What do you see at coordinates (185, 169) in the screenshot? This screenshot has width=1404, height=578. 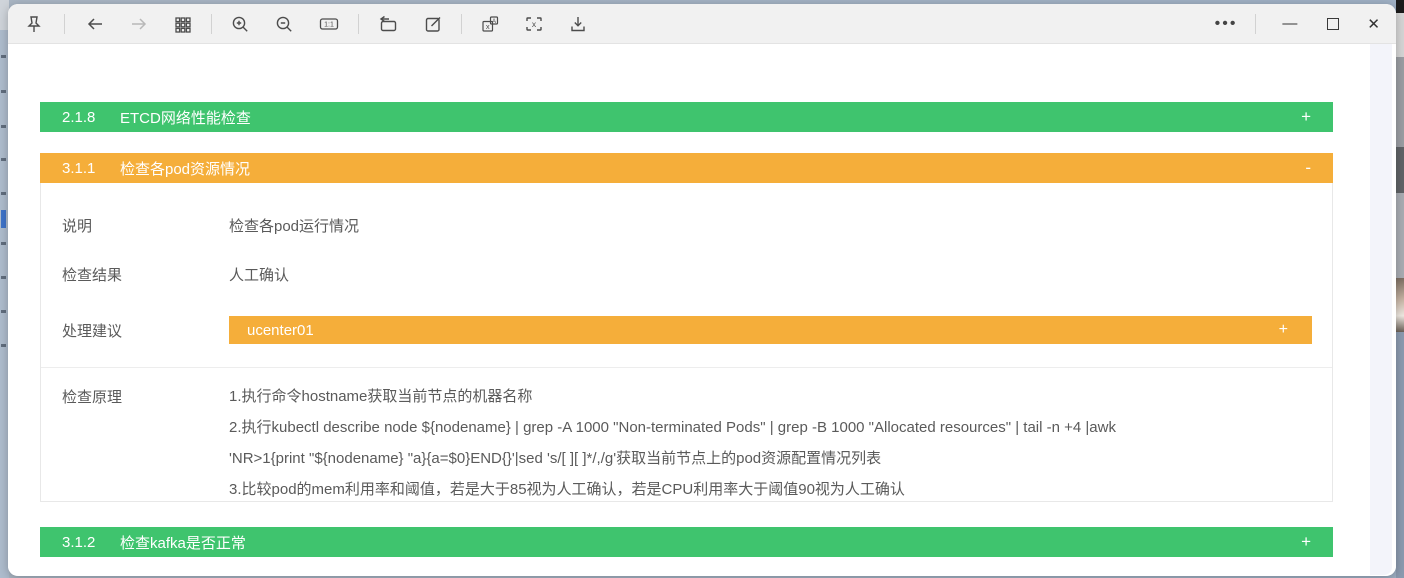 I see `section-title: 检查各pod资源情况` at bounding box center [185, 169].